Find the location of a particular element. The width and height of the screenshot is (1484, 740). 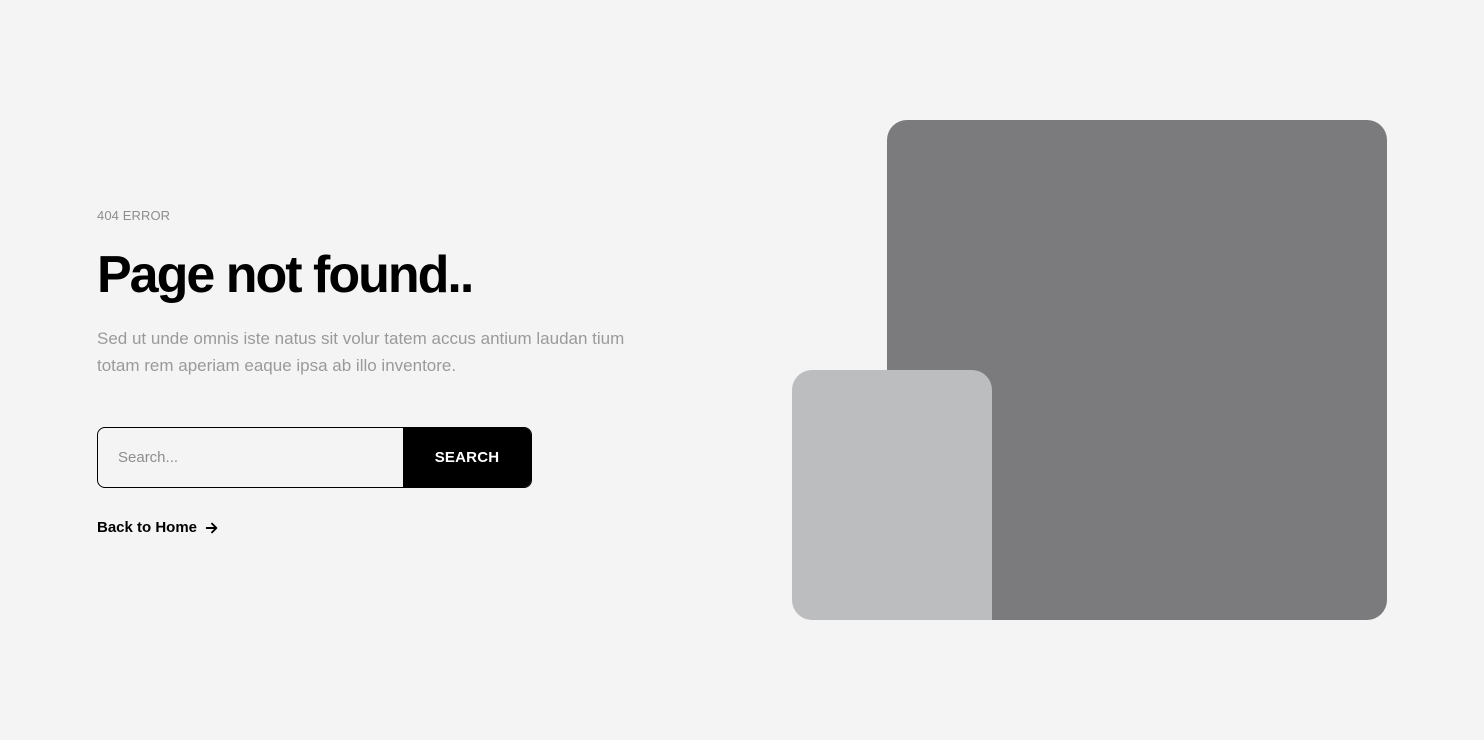

small-placeholder-image is located at coordinates (892, 495).